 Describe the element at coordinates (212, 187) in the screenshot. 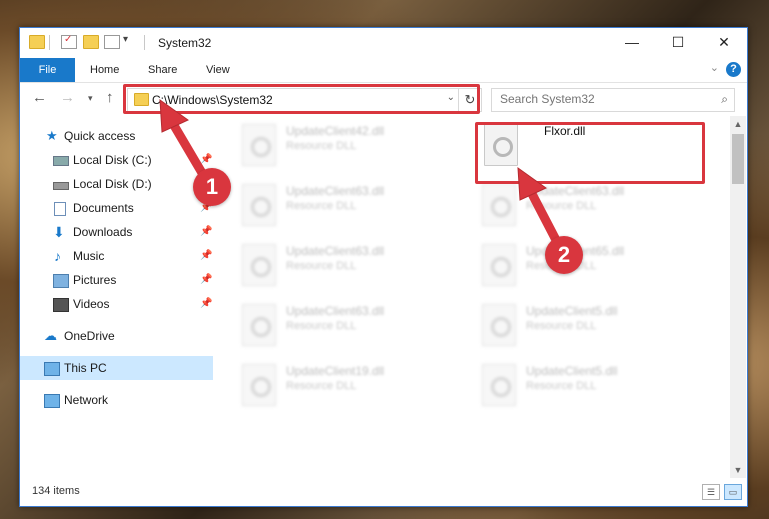

I see `step-1-badge: 1` at that location.